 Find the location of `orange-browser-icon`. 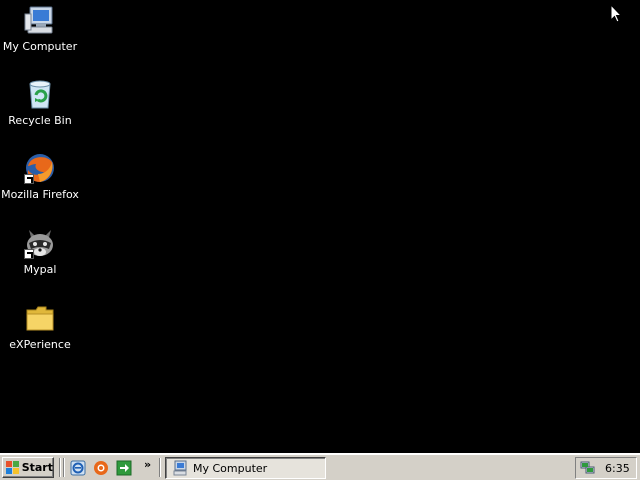

orange-browser-icon is located at coordinates (101, 468).